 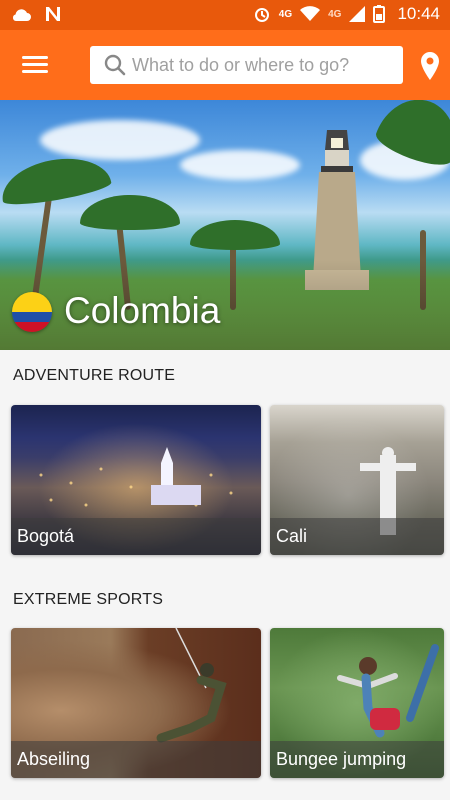 What do you see at coordinates (262, 65) in the screenshot?
I see `search-input` at bounding box center [262, 65].